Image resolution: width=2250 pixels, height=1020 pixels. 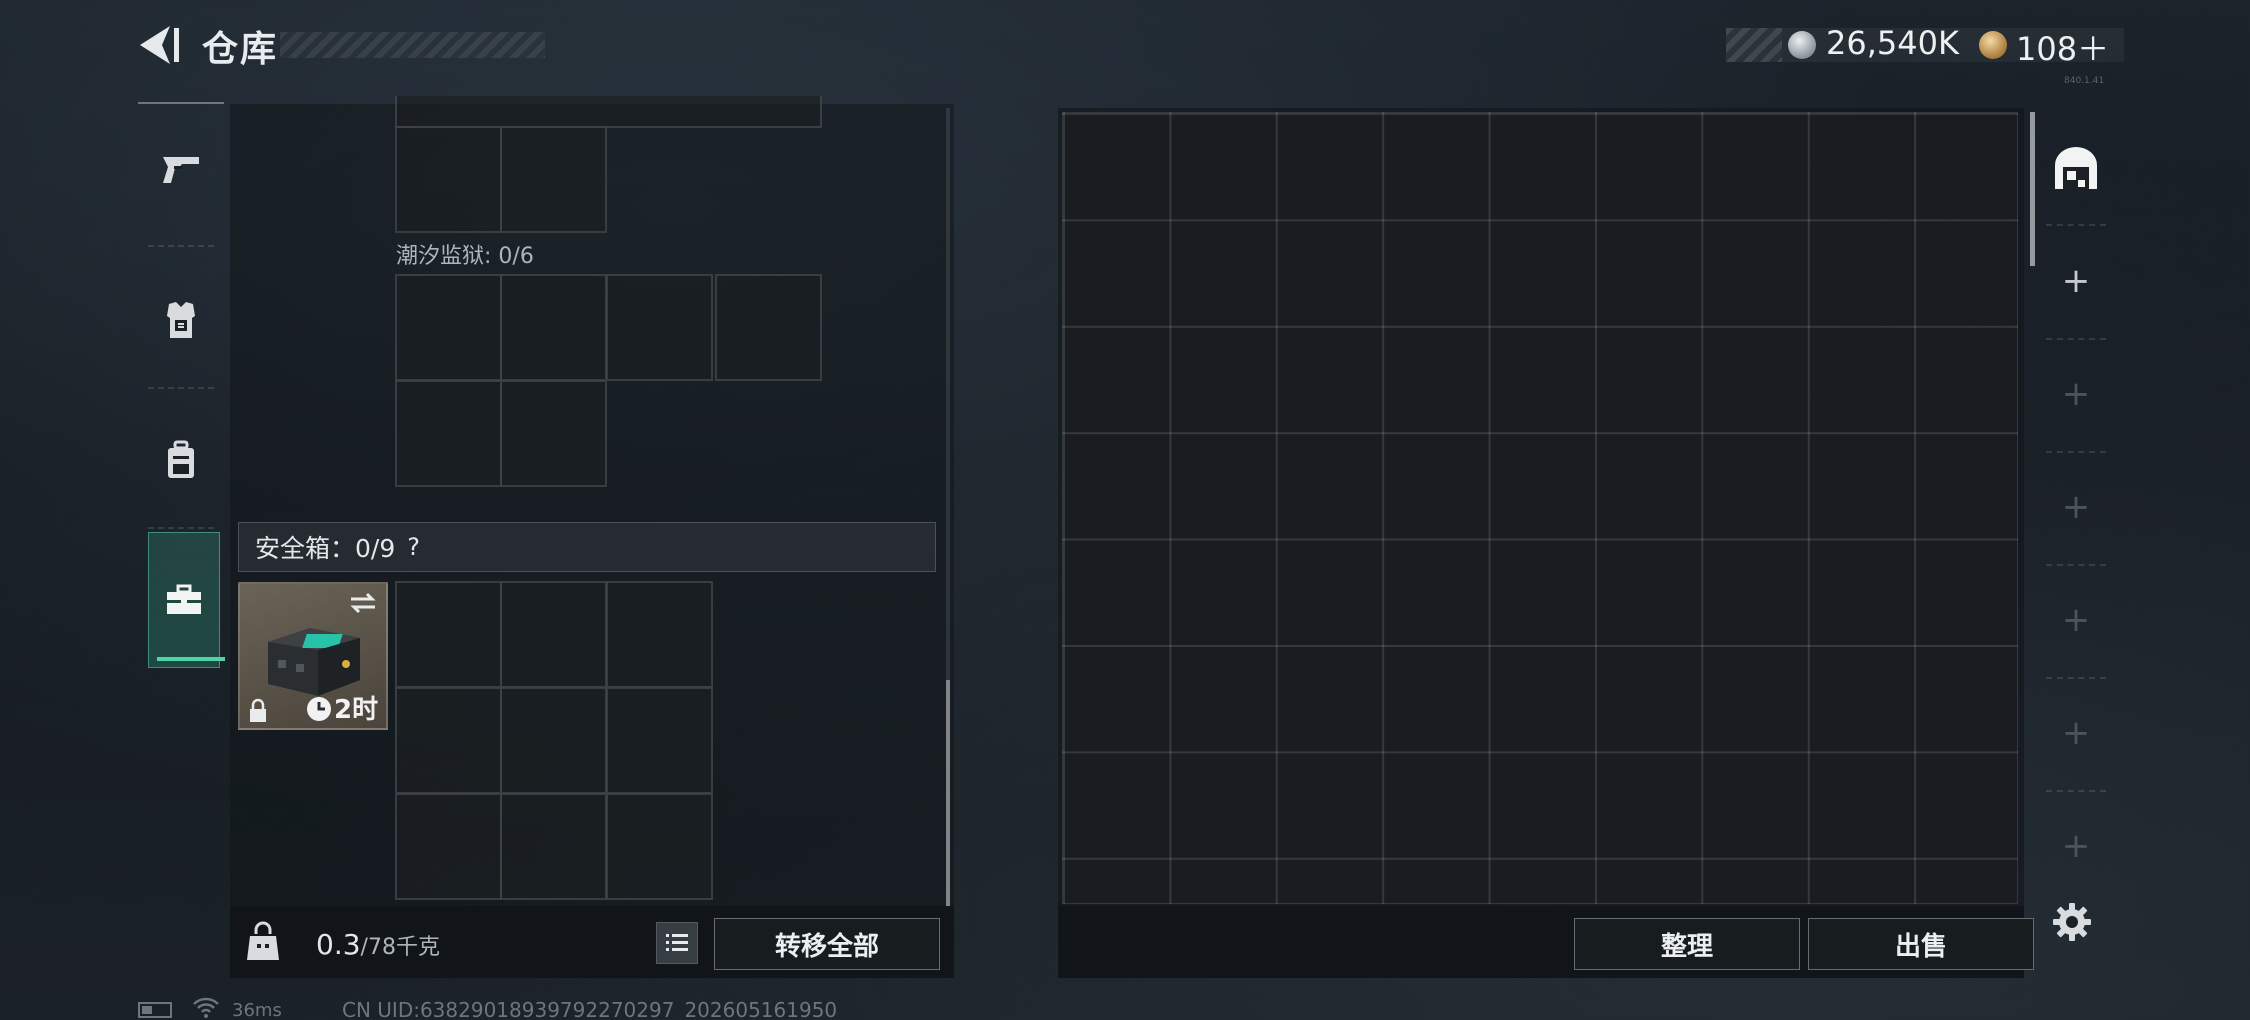 I want to click on silver-currency-amount: 26,540K, so click(x=1892, y=43).